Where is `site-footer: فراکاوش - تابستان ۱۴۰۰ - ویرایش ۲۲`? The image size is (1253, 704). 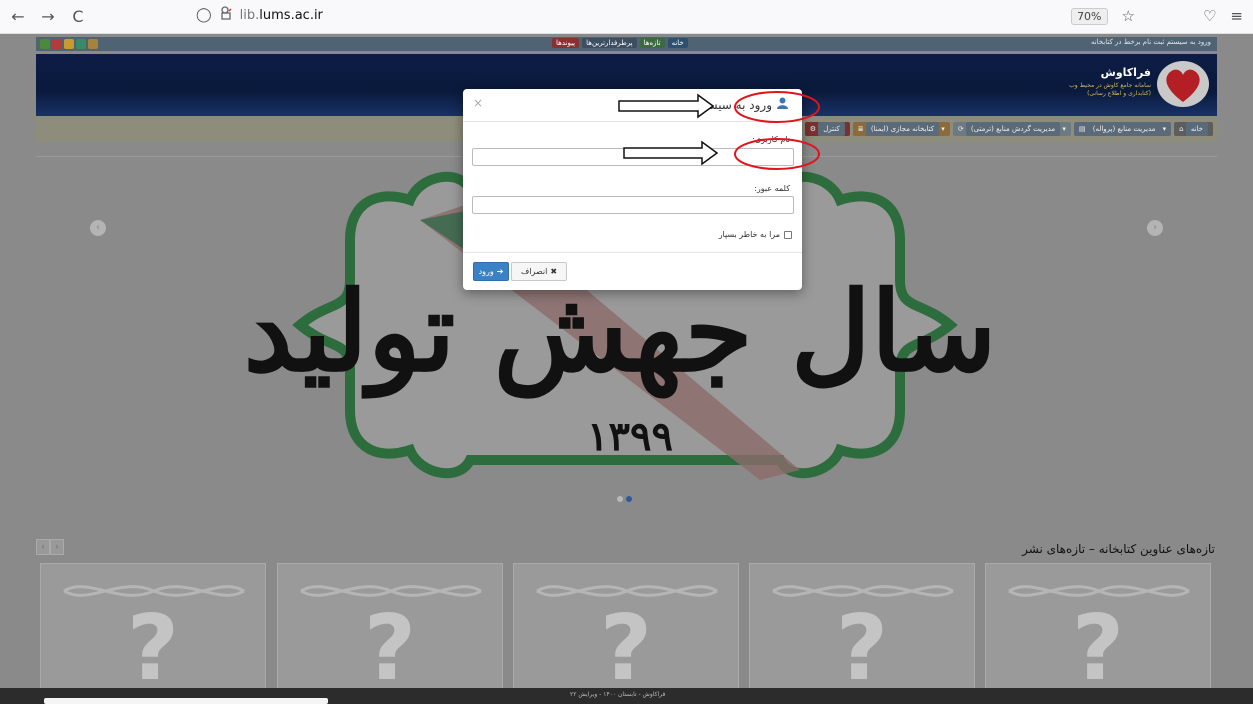
site-footer: فراکاوش - تابستان ۱۴۰۰ - ویرایش ۲۲ is located at coordinates (626, 696).